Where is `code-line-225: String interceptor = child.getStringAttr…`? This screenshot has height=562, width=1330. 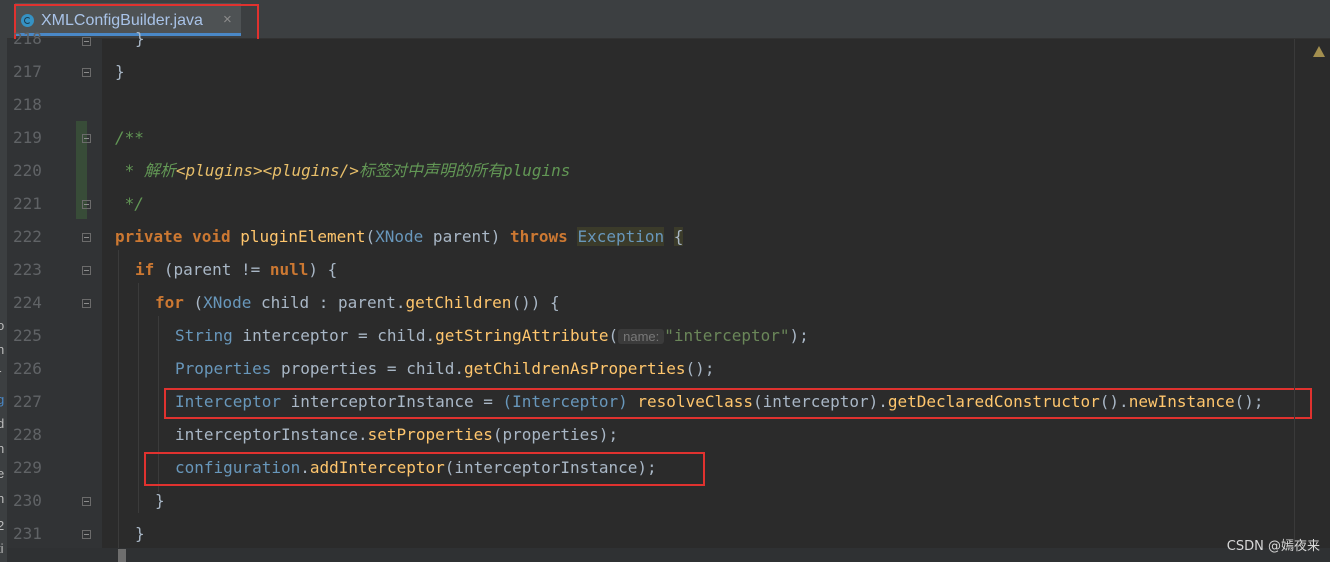
code-line-225: String interceptor = child.getStringAttr… is located at coordinates (492, 335).